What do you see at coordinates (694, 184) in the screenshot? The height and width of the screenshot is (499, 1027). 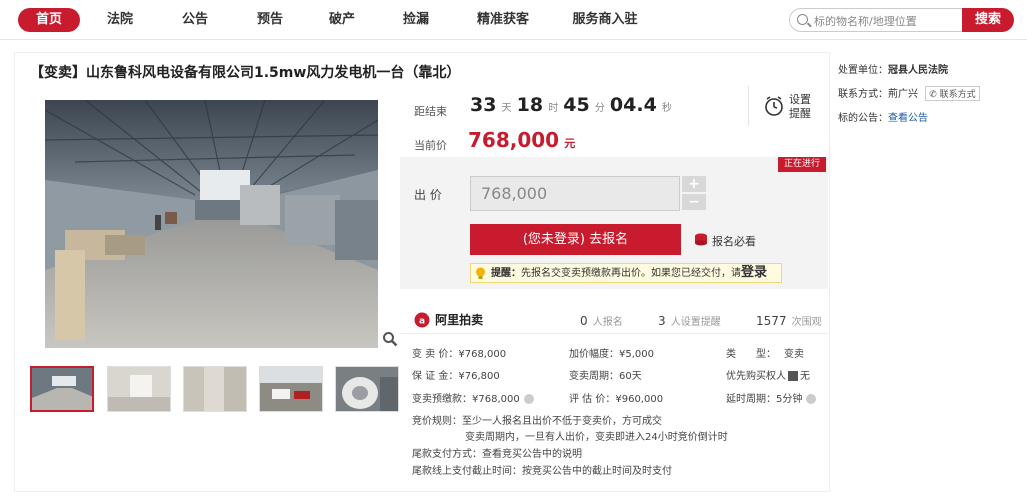 I see `increase-bid-button: +` at bounding box center [694, 184].